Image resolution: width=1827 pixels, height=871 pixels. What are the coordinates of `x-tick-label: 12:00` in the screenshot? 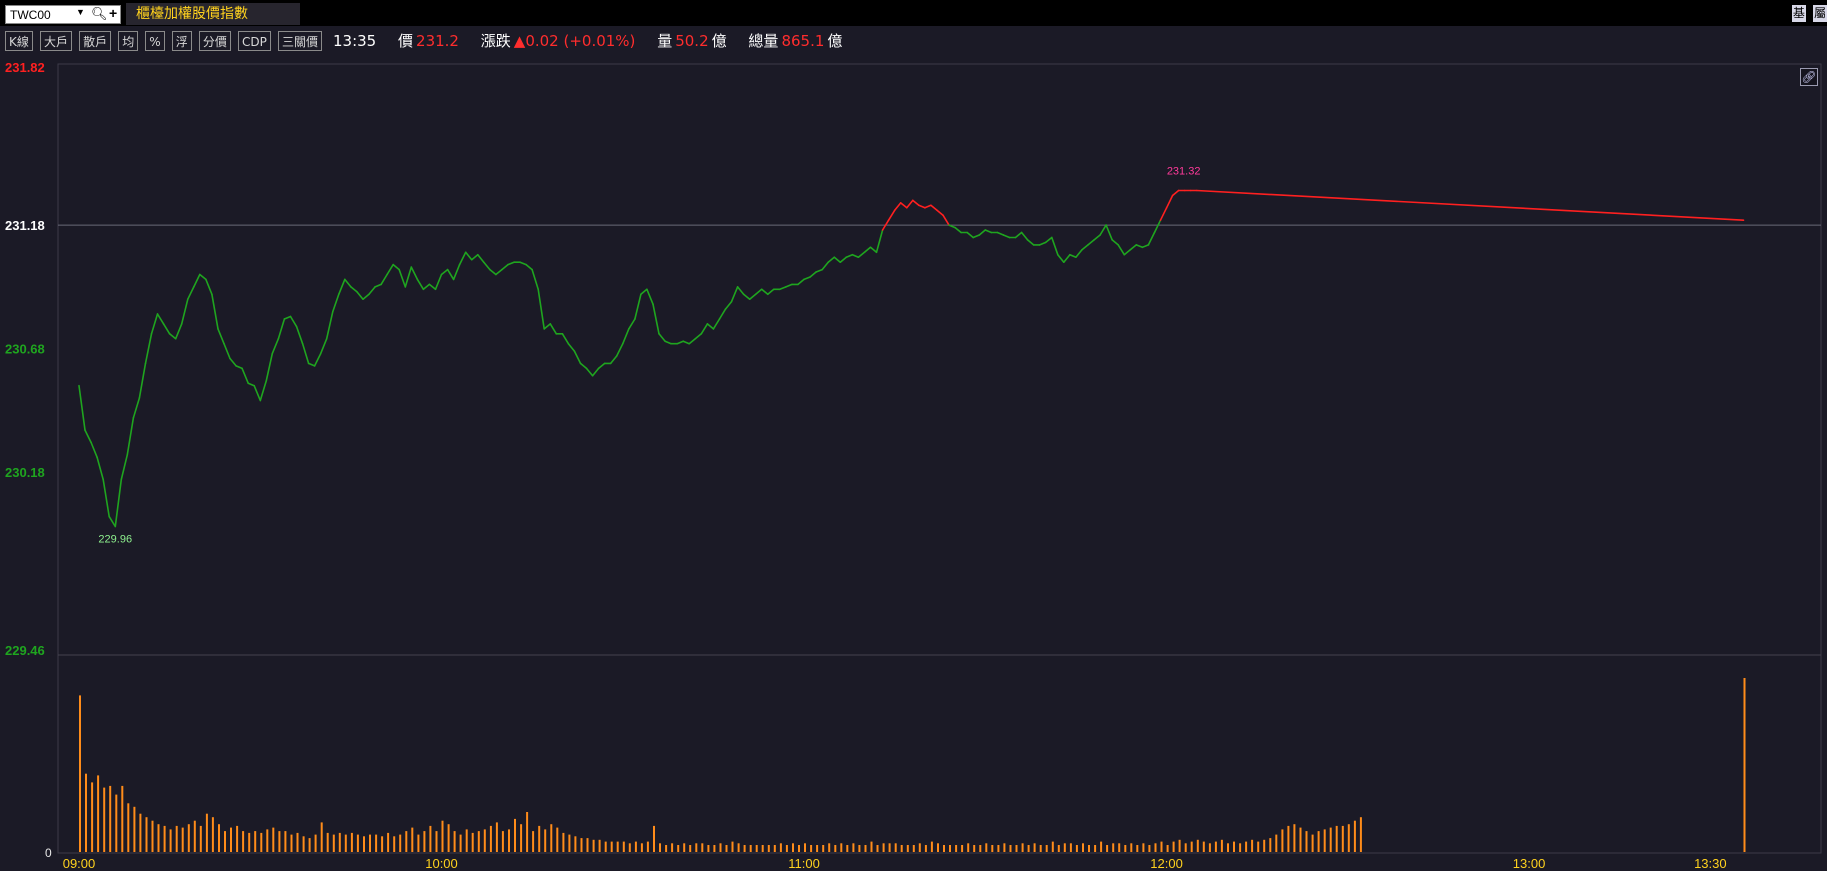 It's located at (1166, 863).